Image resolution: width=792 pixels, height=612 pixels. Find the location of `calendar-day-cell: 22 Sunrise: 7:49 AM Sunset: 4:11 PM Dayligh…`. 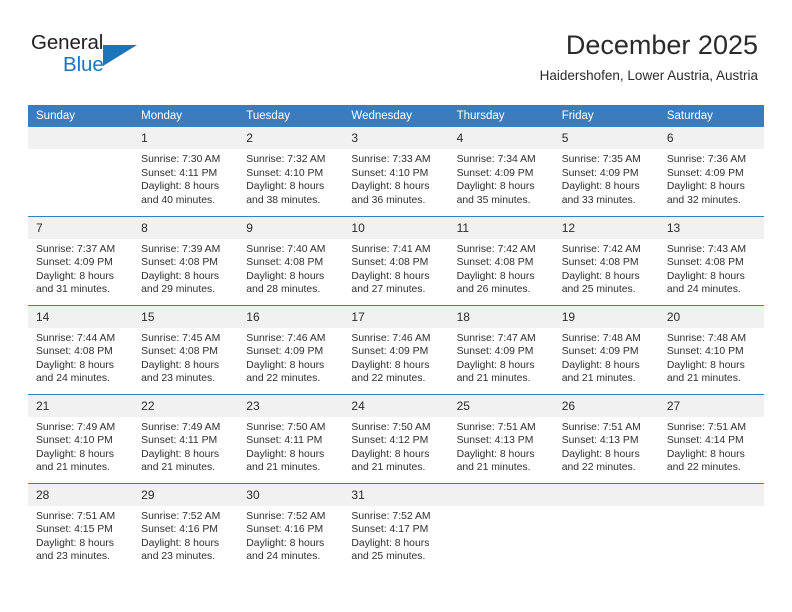

calendar-day-cell: 22 Sunrise: 7:49 AM Sunset: 4:11 PM Dayligh… is located at coordinates (186, 438).